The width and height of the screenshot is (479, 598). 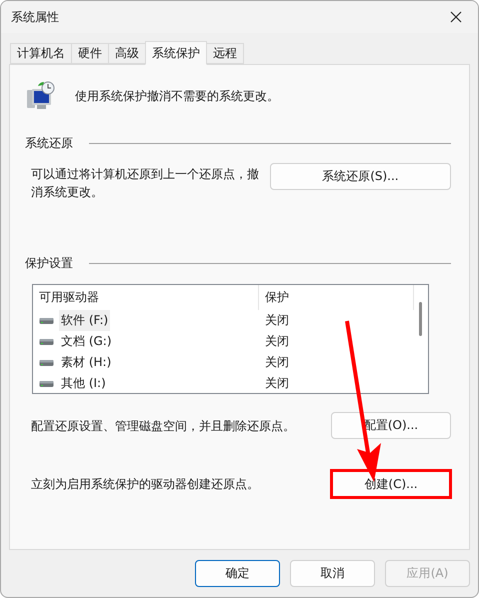 I want to click on window-title: 系统属性, so click(x=35, y=17).